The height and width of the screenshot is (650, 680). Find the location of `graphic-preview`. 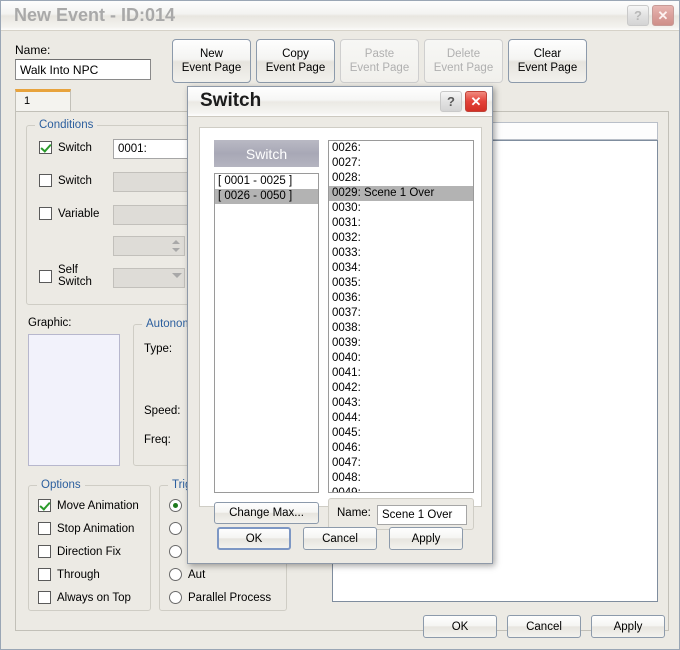

graphic-preview is located at coordinates (74, 400).